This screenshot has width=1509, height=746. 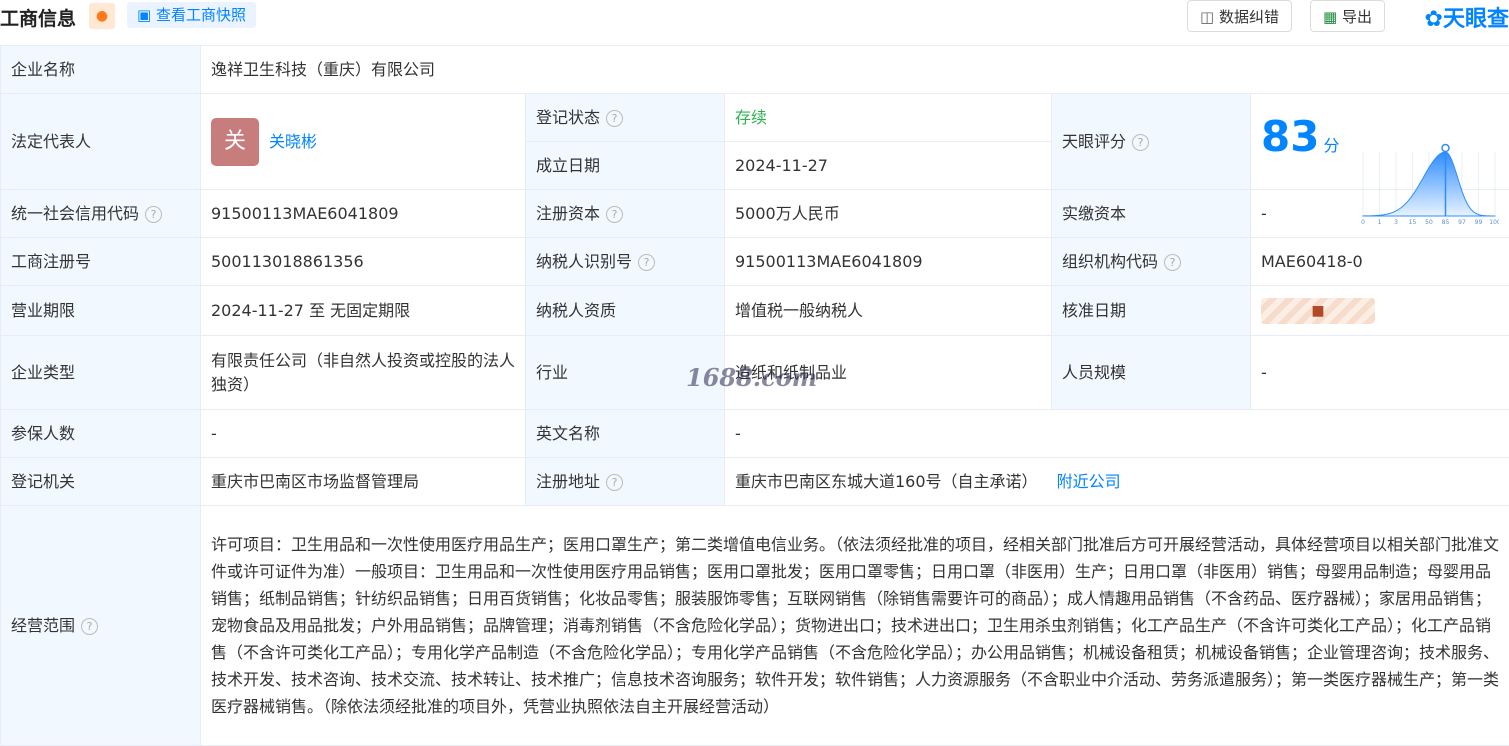 What do you see at coordinates (888, 261) in the screenshot?
I see `taxpayer-id-value: 91500113MAE6041809` at bounding box center [888, 261].